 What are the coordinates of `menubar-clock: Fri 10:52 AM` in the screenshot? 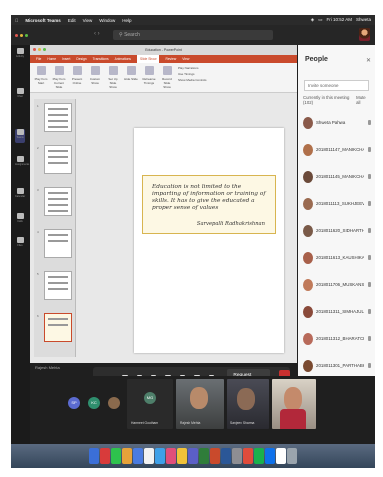 It's located at (339, 20).